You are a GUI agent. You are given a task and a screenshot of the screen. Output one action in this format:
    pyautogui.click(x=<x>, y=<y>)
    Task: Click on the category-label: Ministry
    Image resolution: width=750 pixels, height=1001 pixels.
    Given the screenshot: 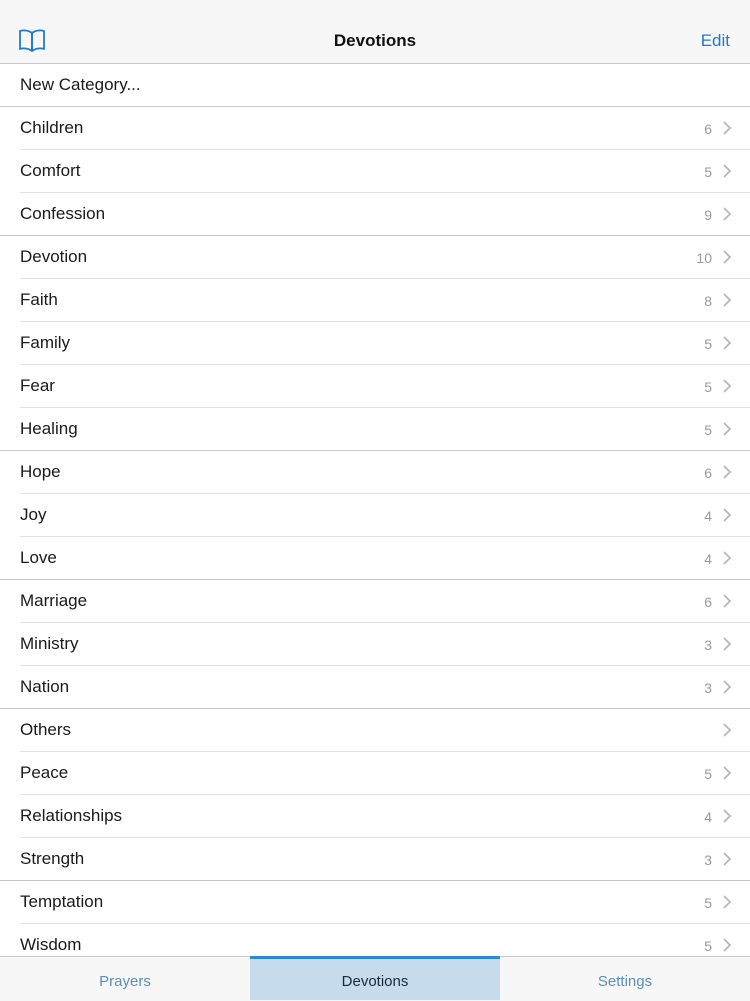 What is the action you would take?
    pyautogui.click(x=49, y=643)
    